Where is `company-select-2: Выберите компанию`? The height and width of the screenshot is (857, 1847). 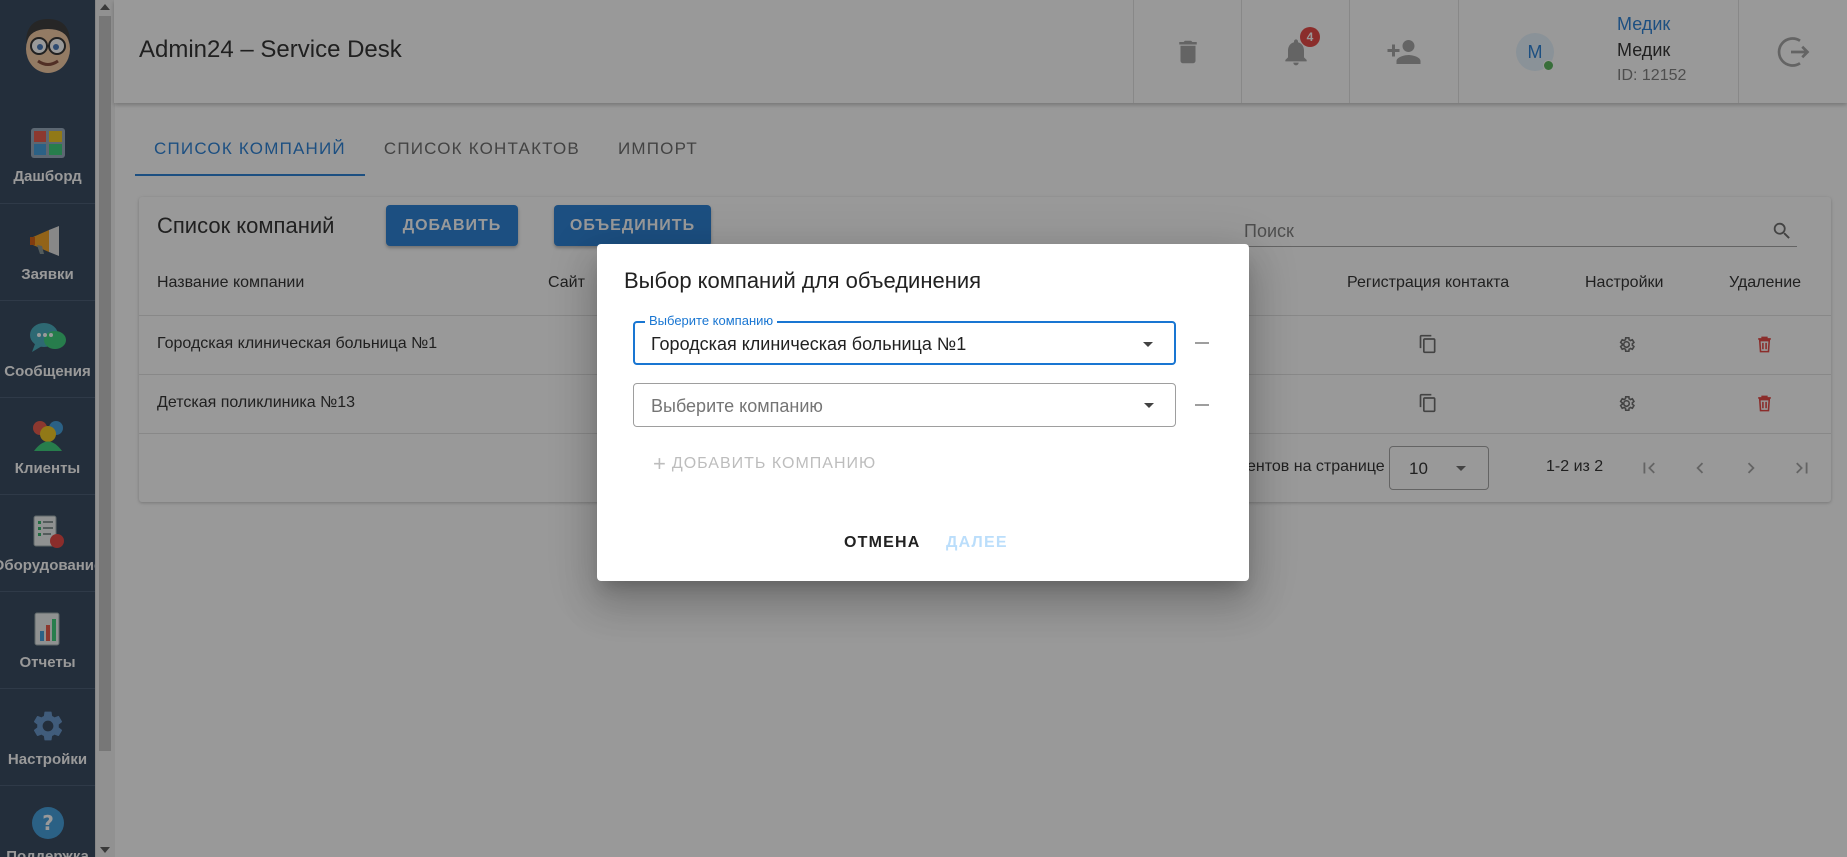
company-select-2: Выберите компанию is located at coordinates (904, 405).